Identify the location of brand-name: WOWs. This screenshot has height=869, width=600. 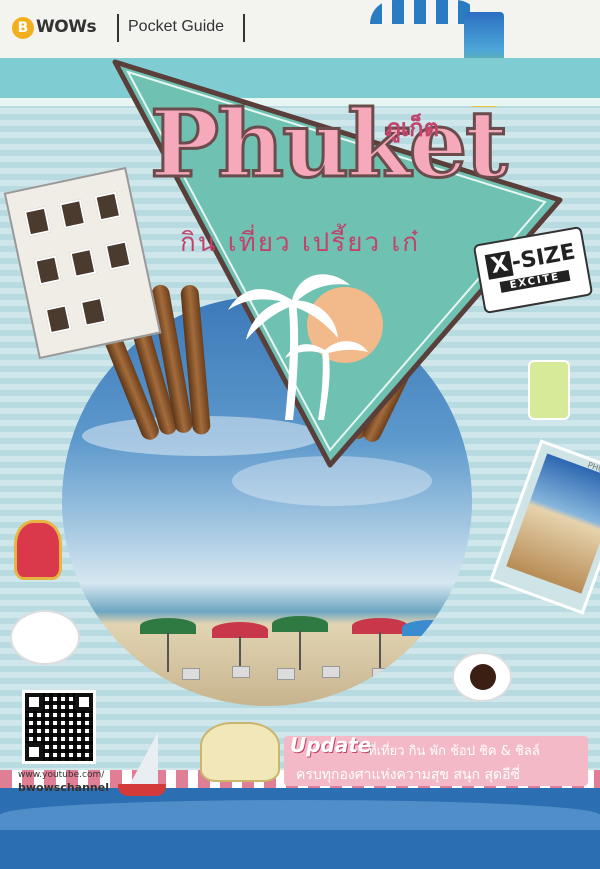
(66, 27).